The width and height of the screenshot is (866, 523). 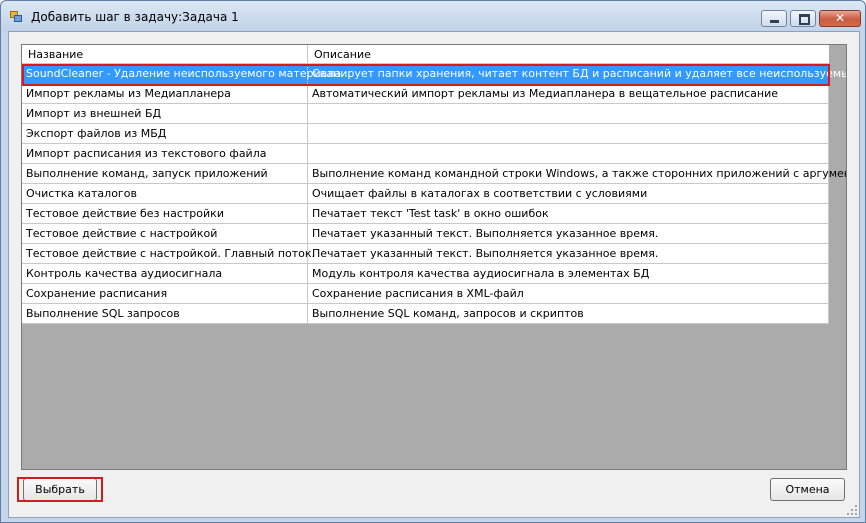 I want to click on column-header-description-label: Описание, so click(x=342, y=54).